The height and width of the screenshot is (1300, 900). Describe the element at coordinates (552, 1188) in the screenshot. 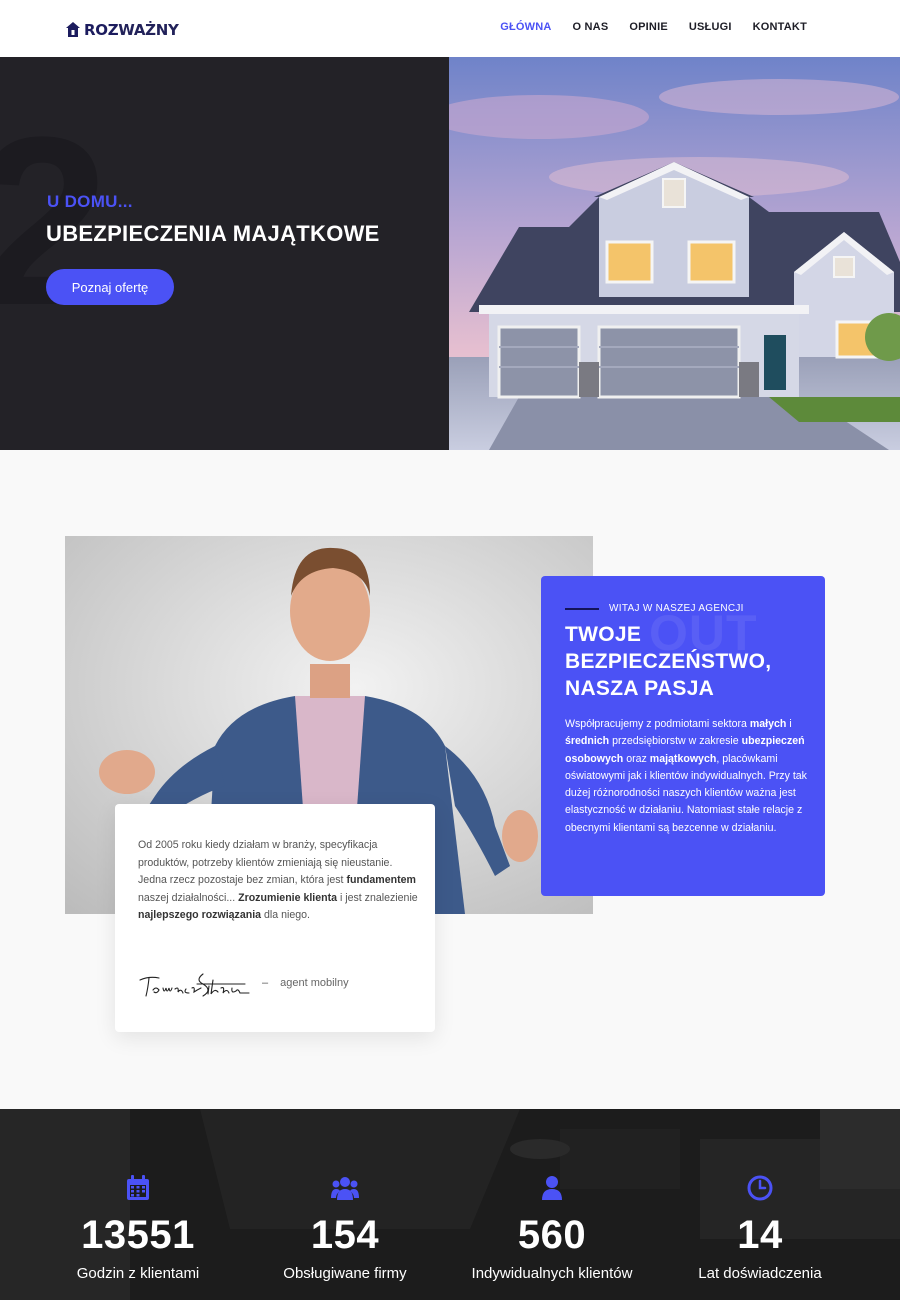

I see `user-icon` at that location.